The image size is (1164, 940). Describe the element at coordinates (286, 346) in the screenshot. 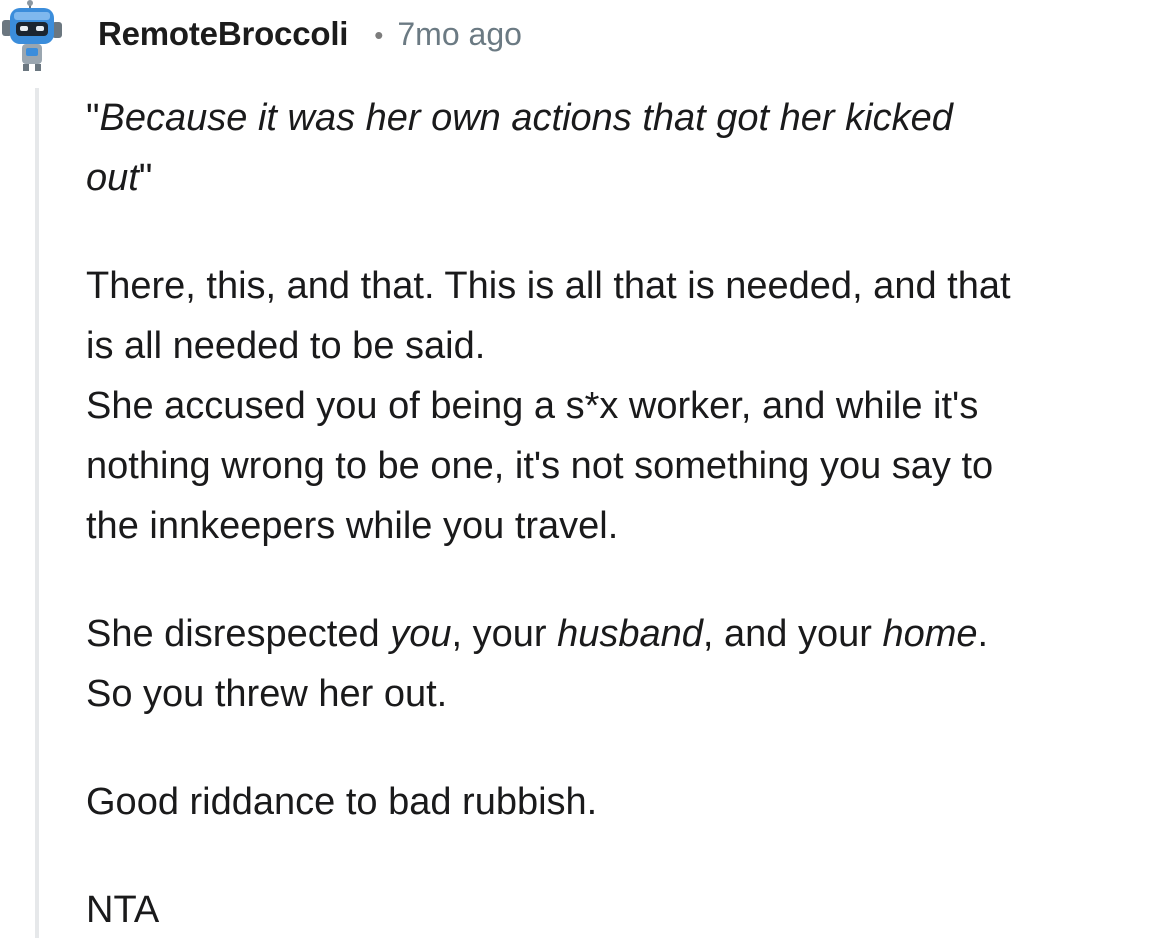

I see `paragraph-1-line-2: is all needed to be said.` at that location.